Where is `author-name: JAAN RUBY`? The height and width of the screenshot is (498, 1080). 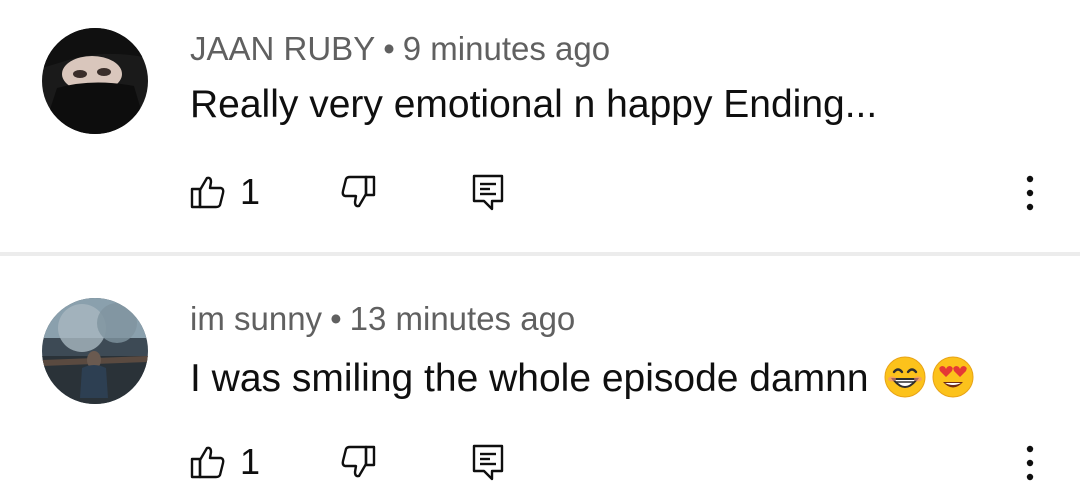 author-name: JAAN RUBY is located at coordinates (282, 48).